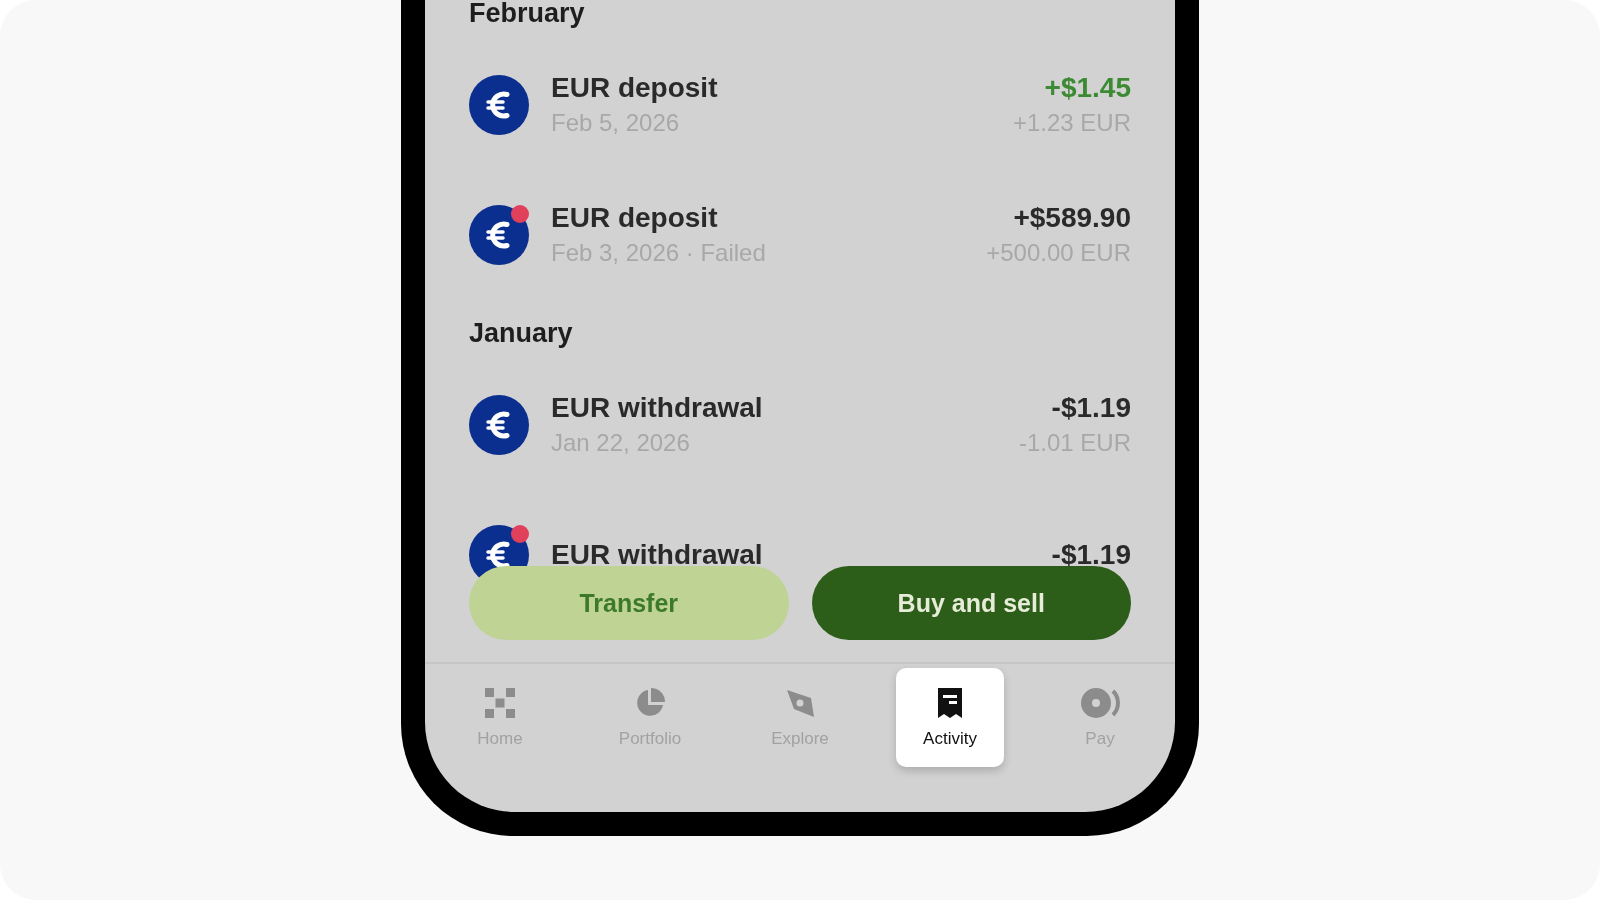  I want to click on contactless-icon, so click(1100, 702).